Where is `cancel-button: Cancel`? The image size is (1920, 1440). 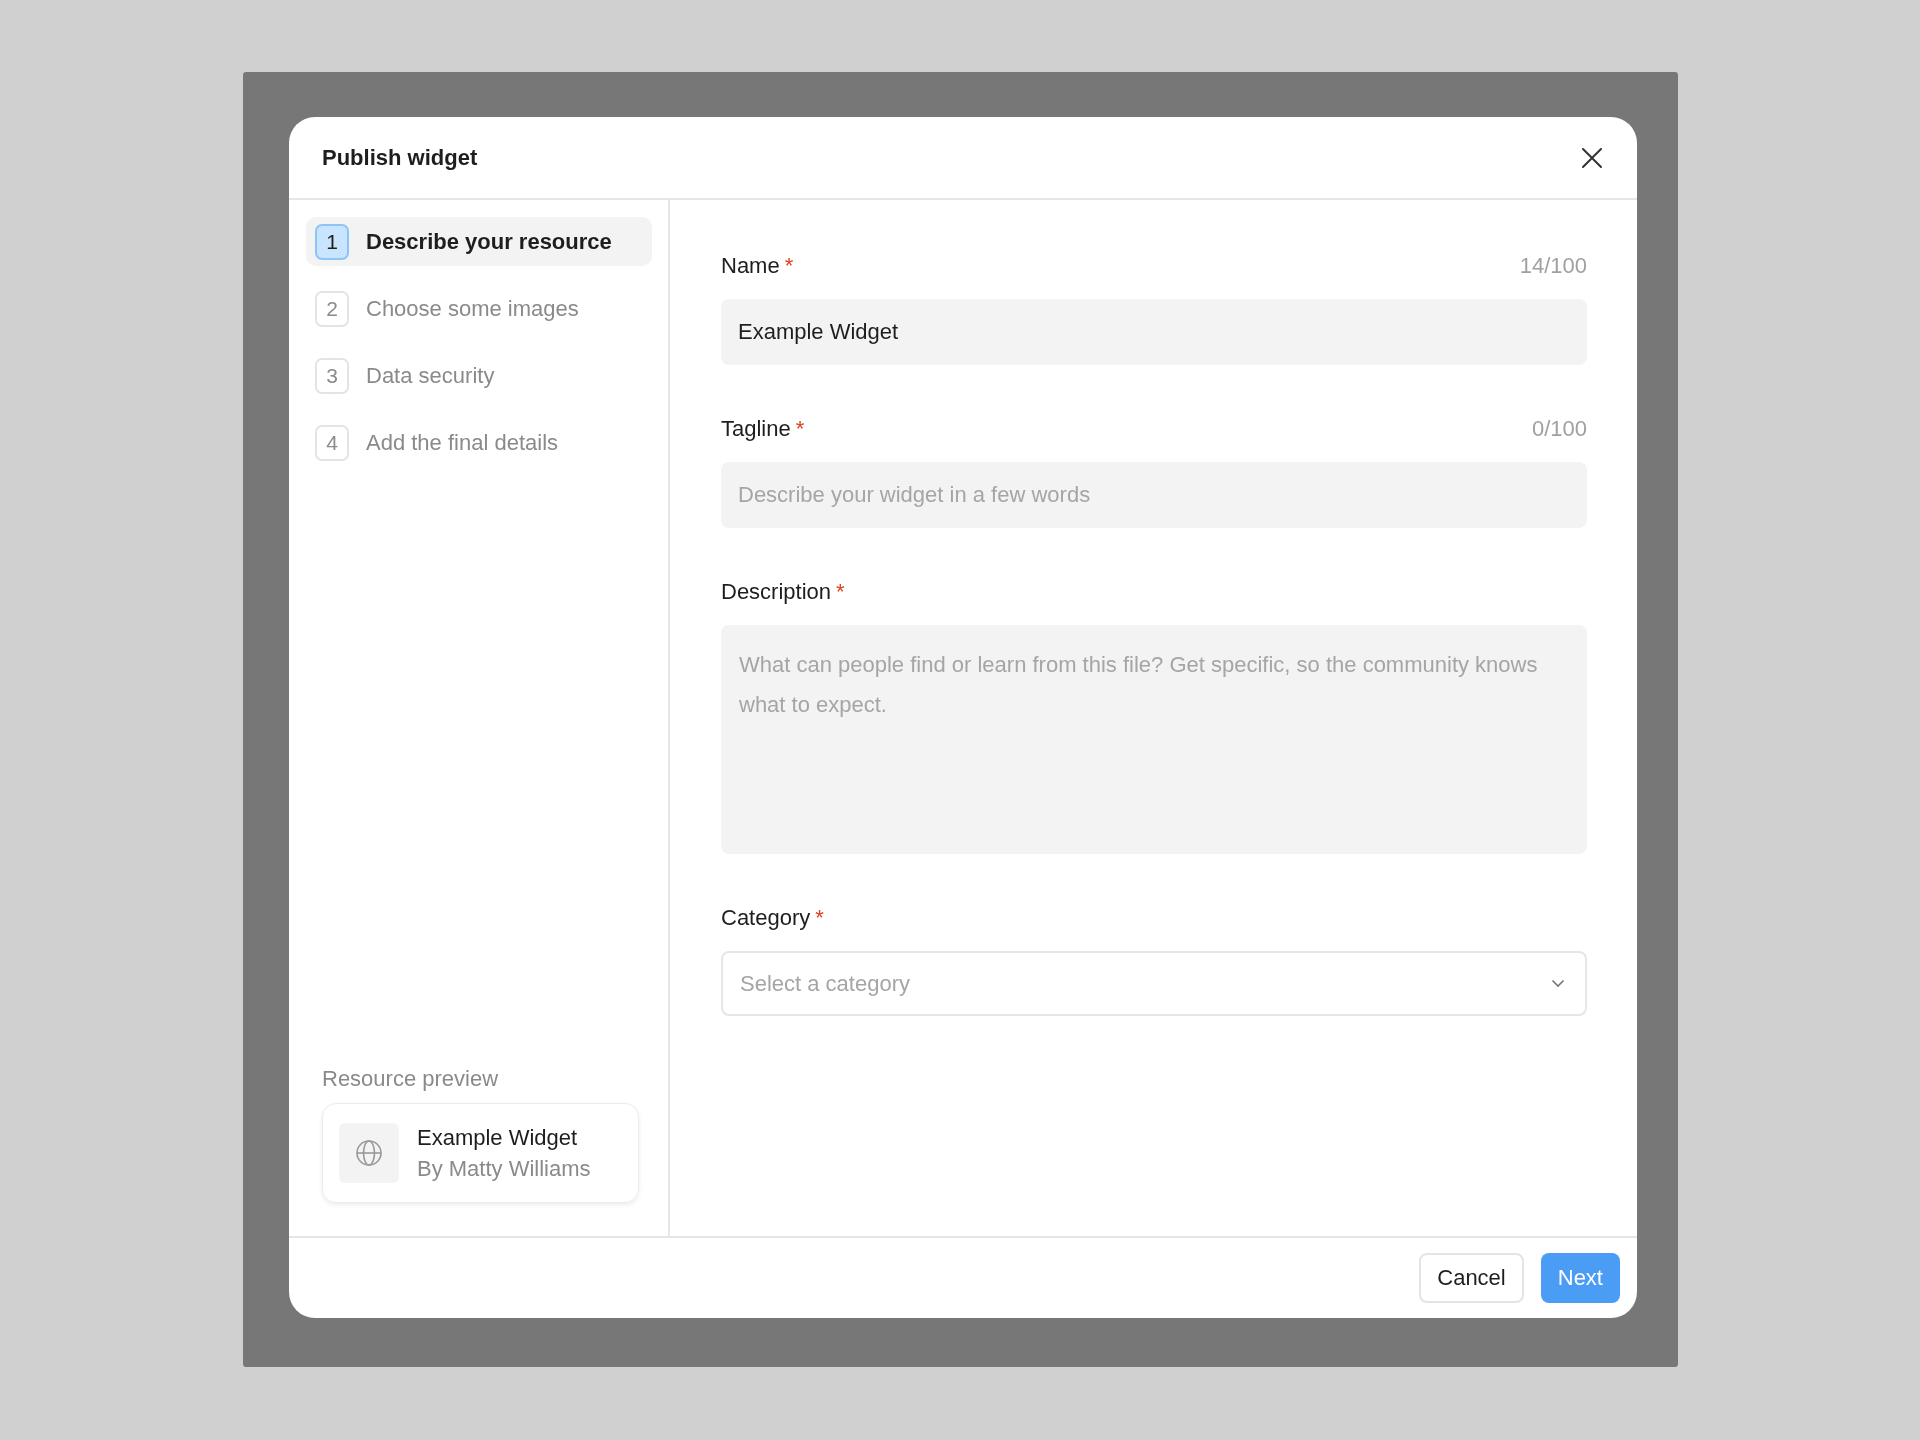
cancel-button: Cancel is located at coordinates (1471, 1278).